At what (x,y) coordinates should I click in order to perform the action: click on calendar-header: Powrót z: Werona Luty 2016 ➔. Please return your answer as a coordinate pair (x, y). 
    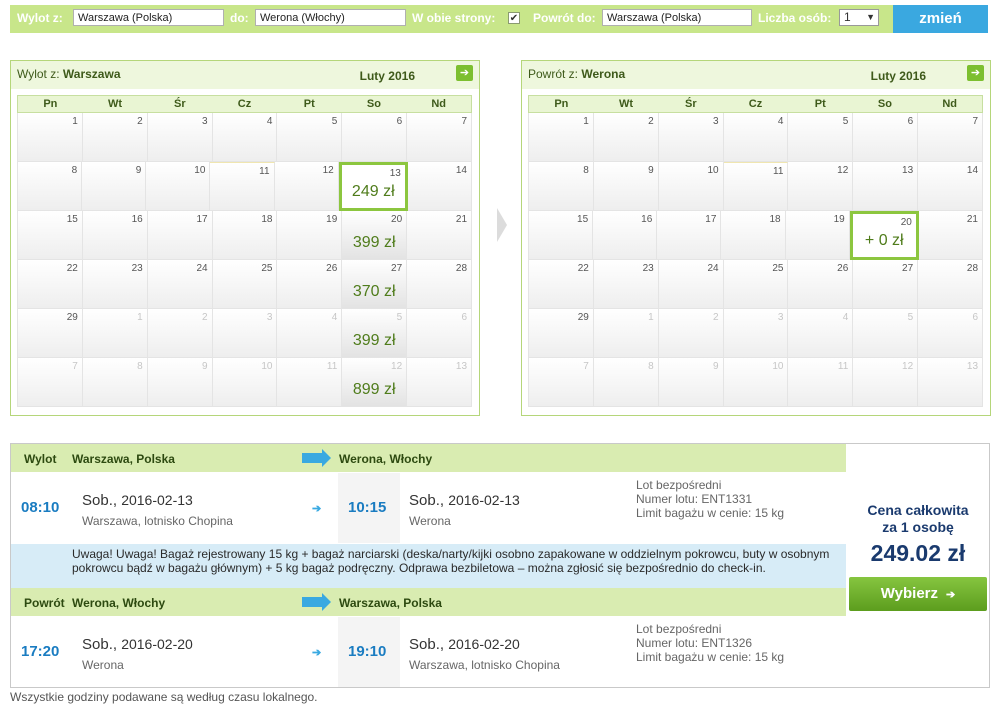
    Looking at the image, I should click on (756, 75).